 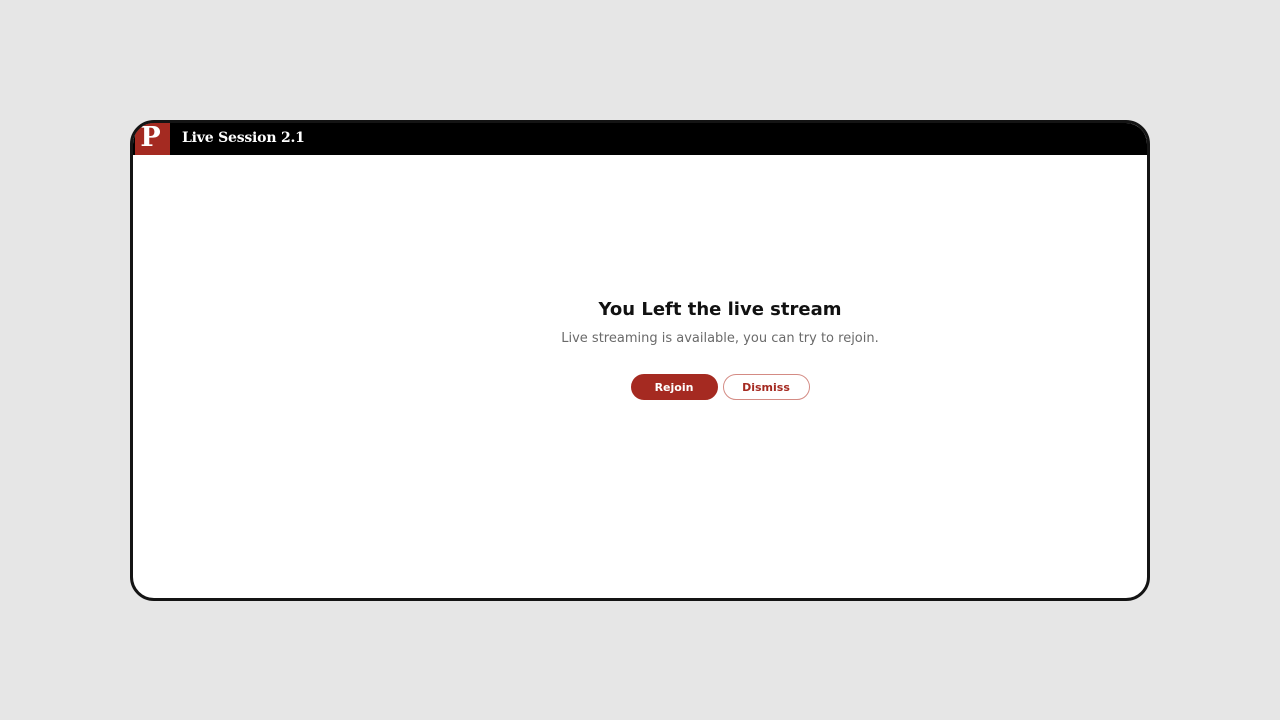 I want to click on logo-letter: P, so click(x=150, y=137).